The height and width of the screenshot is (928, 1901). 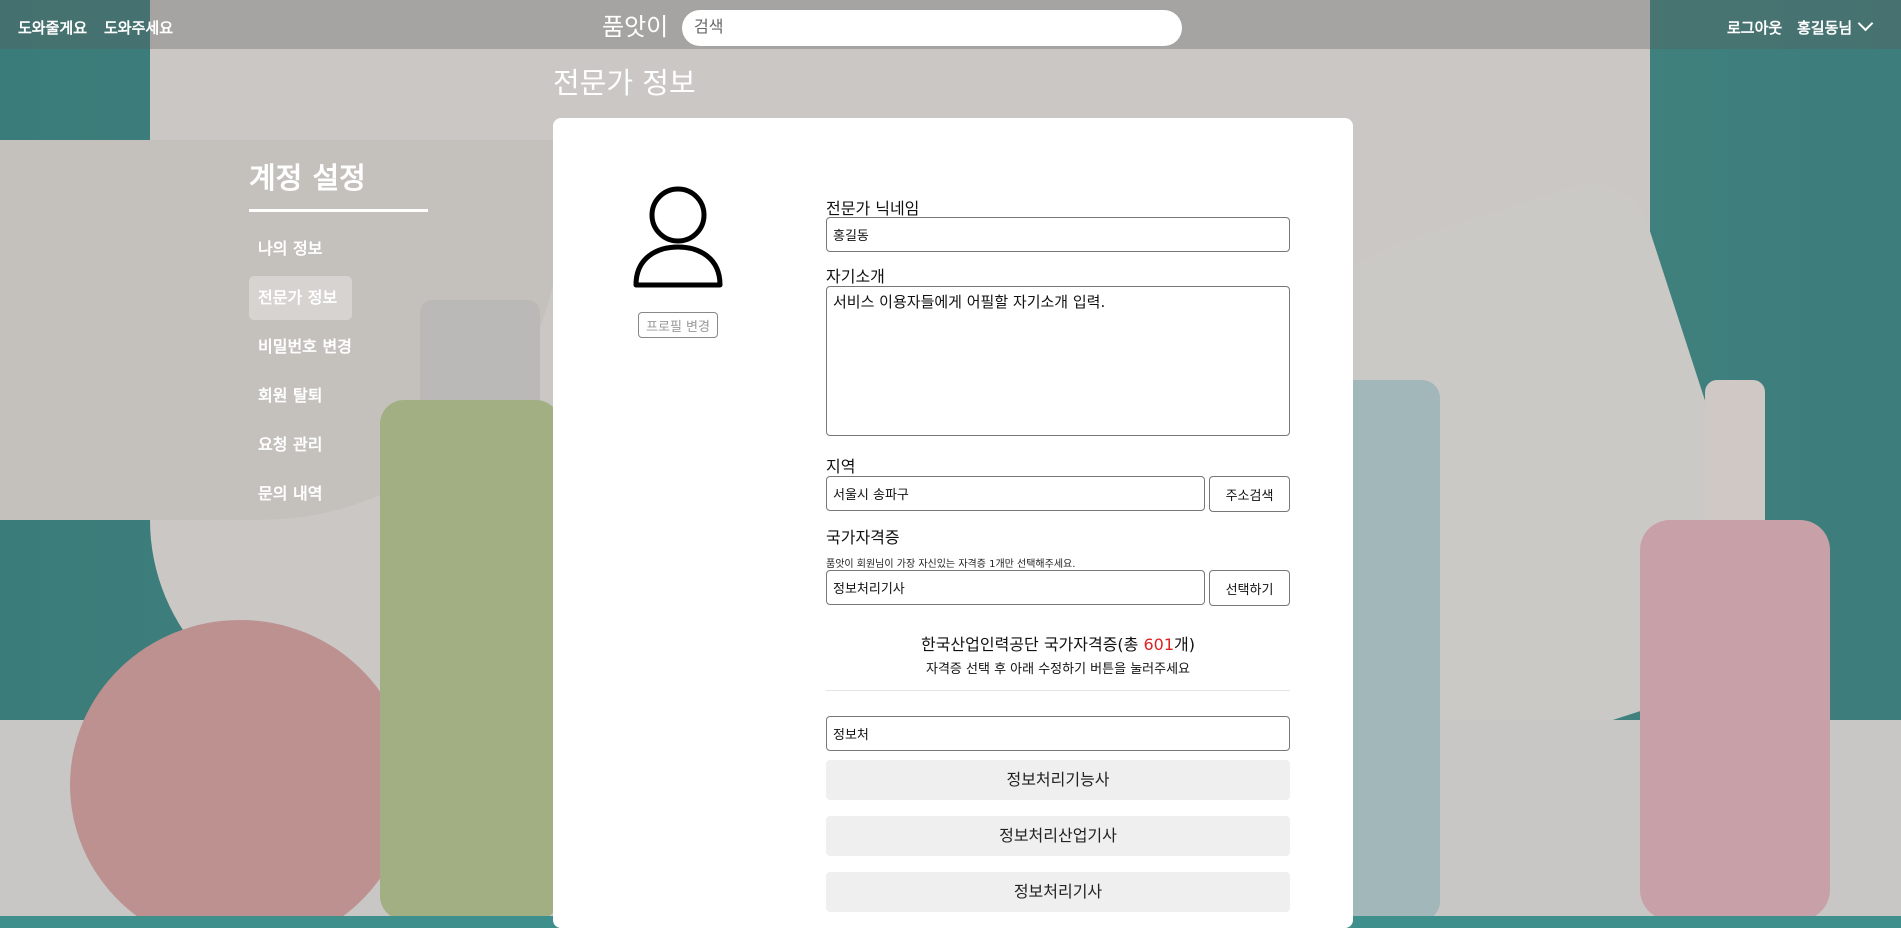 I want to click on region-field, so click(x=1015, y=493).